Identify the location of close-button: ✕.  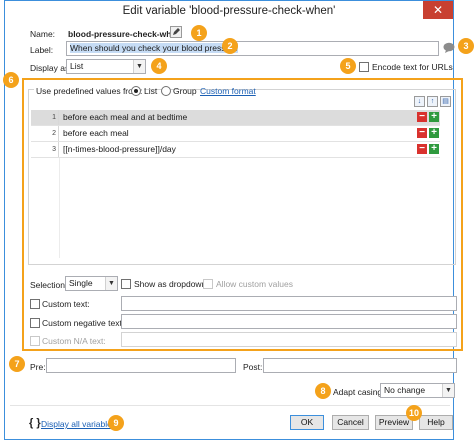
(438, 10).